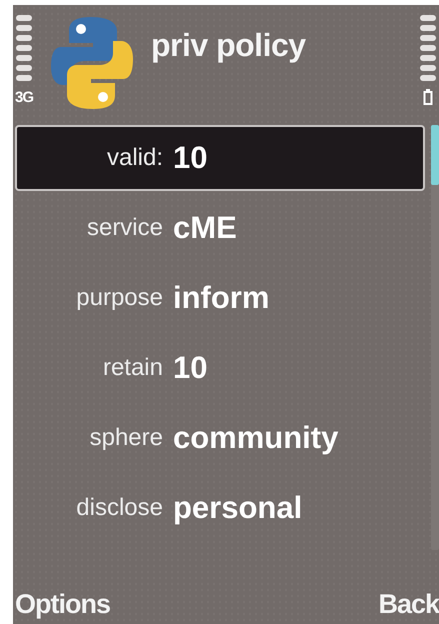 This screenshot has width=439, height=624. Describe the element at coordinates (220, 298) in the screenshot. I see `list-item: purpose inform` at that location.